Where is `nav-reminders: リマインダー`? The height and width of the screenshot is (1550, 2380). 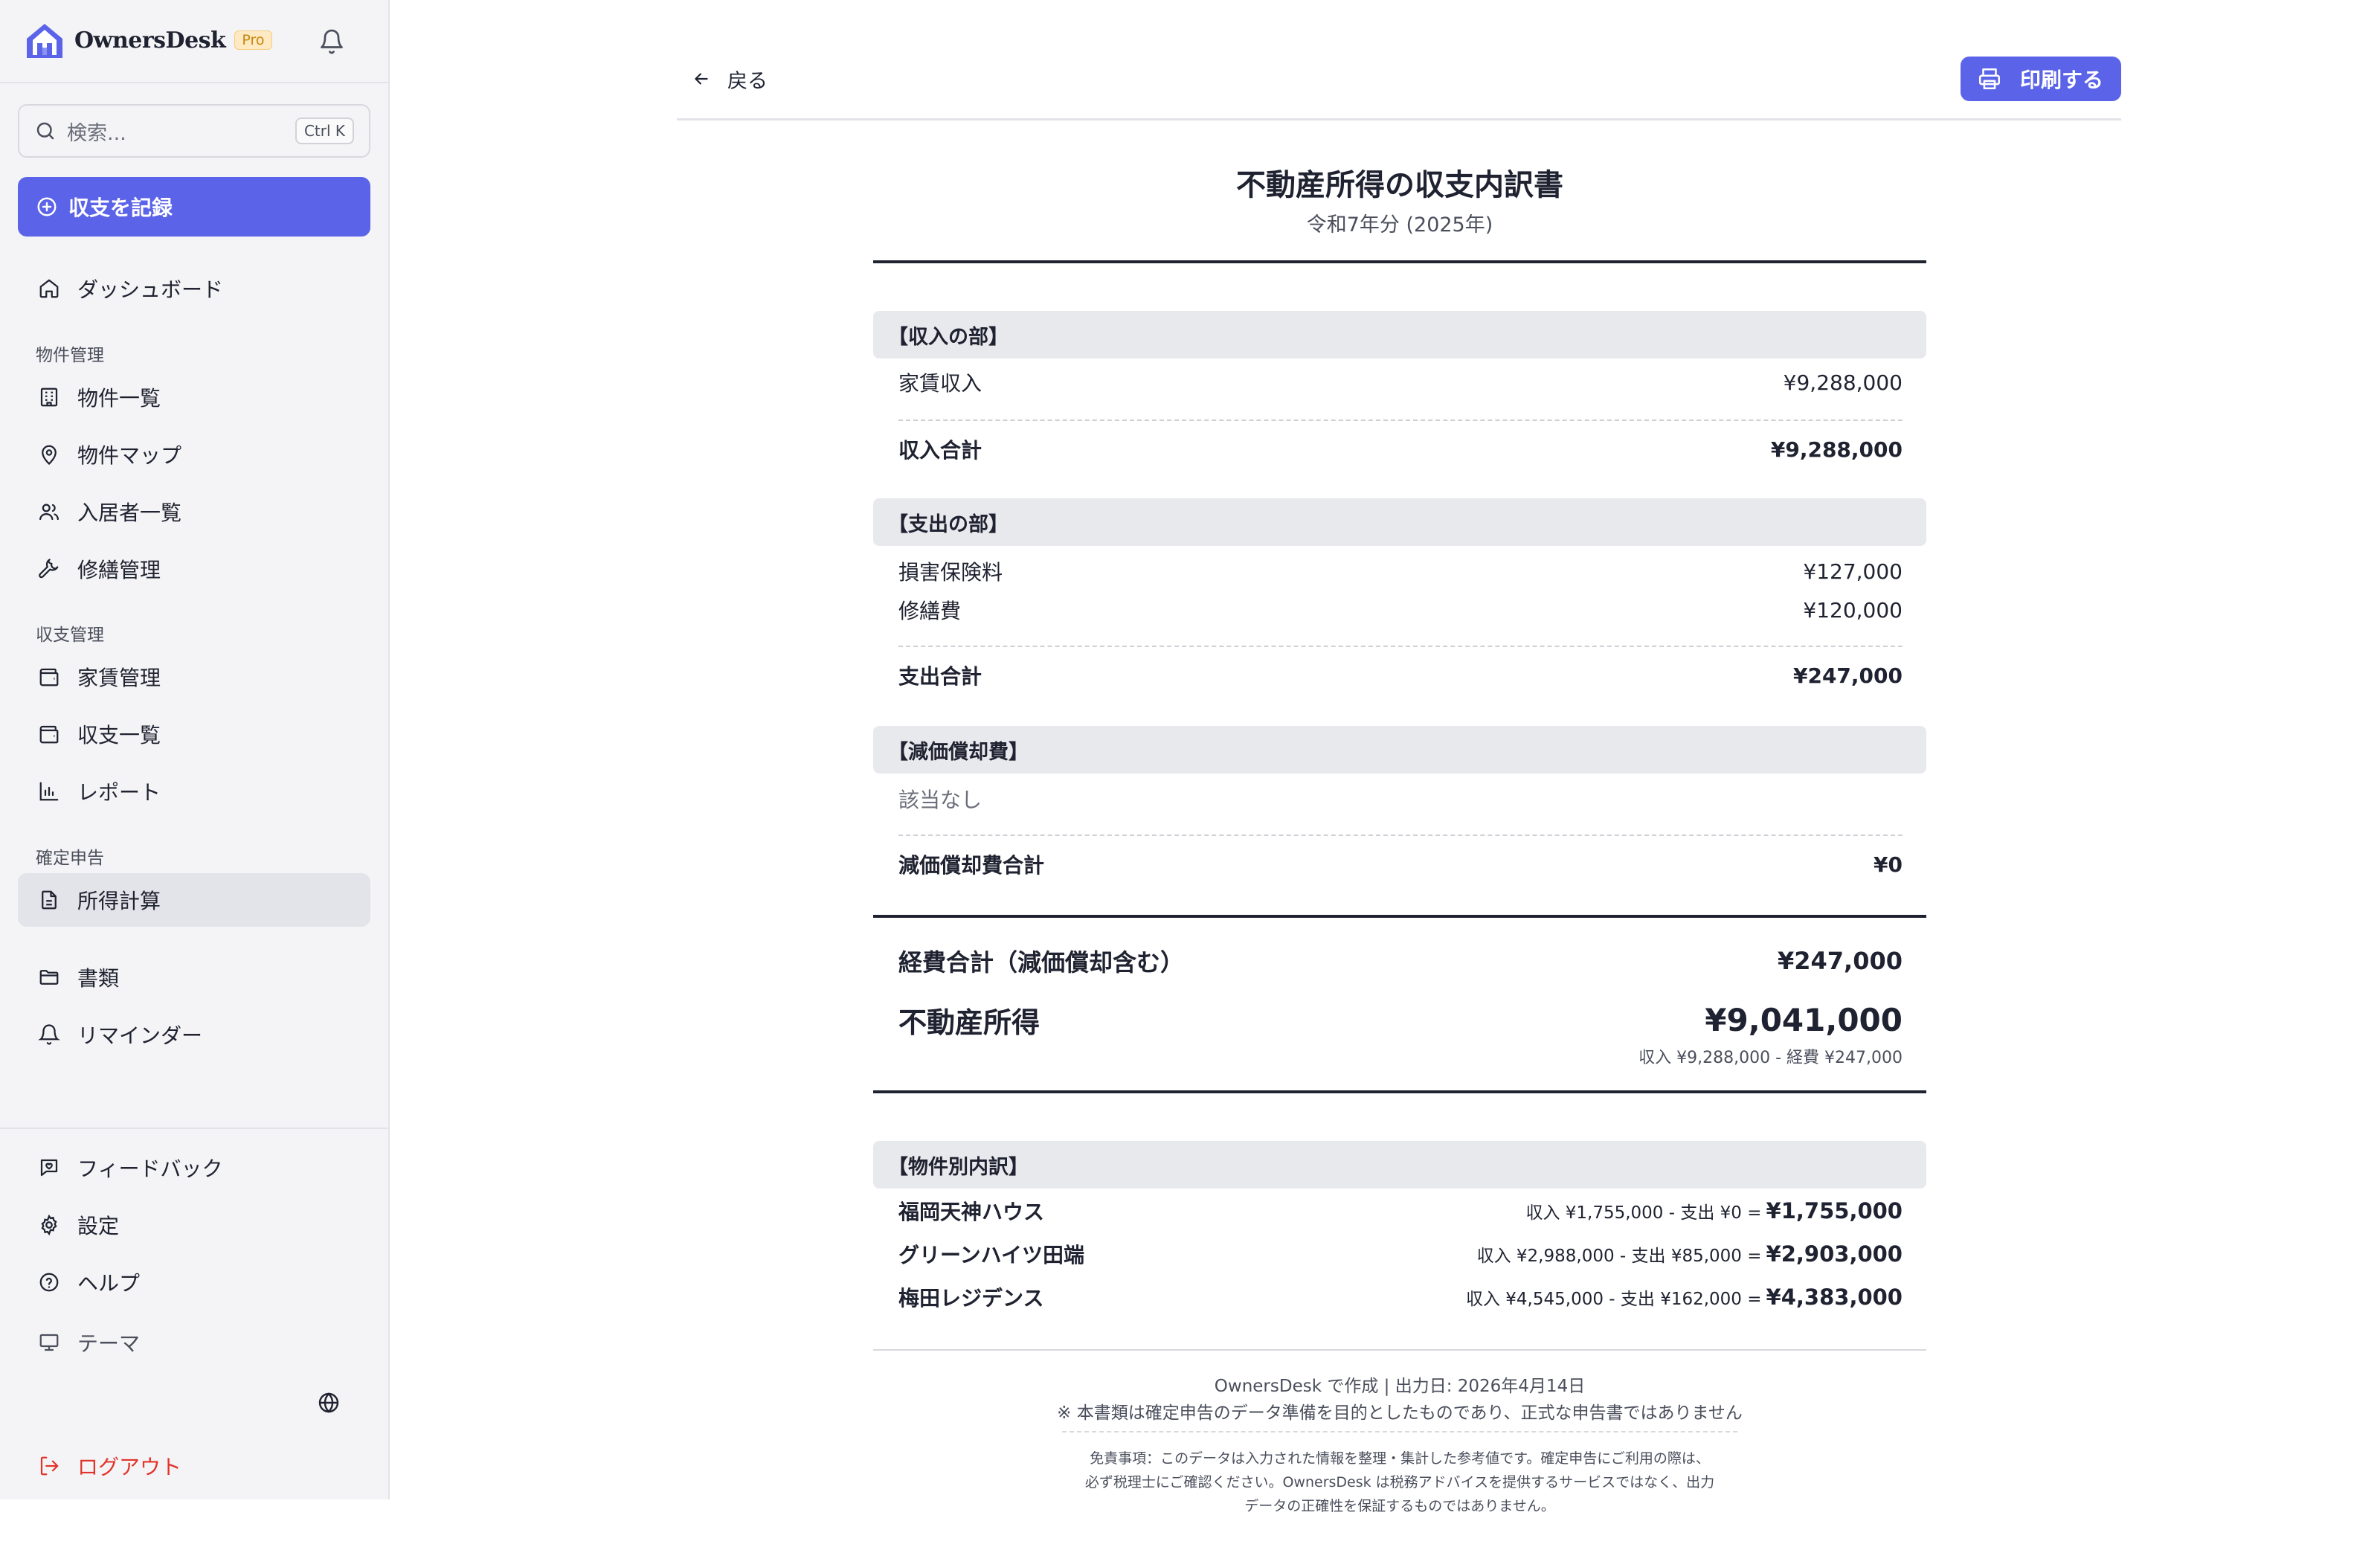 nav-reminders: リマインダー is located at coordinates (194, 1034).